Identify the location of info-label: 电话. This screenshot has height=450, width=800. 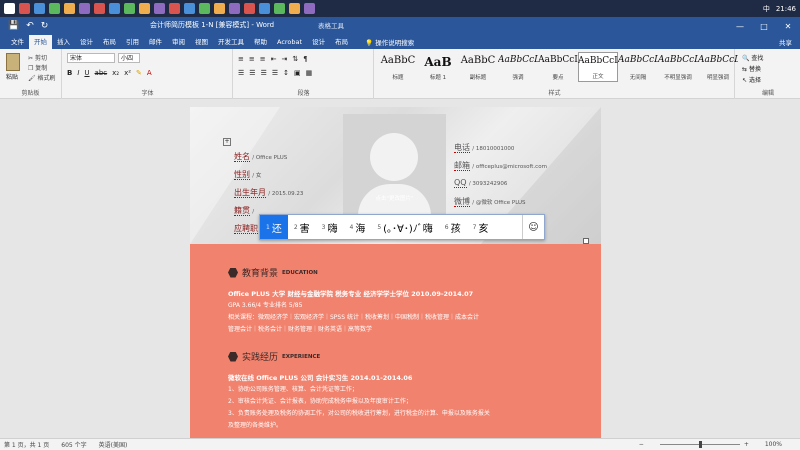
(462, 148).